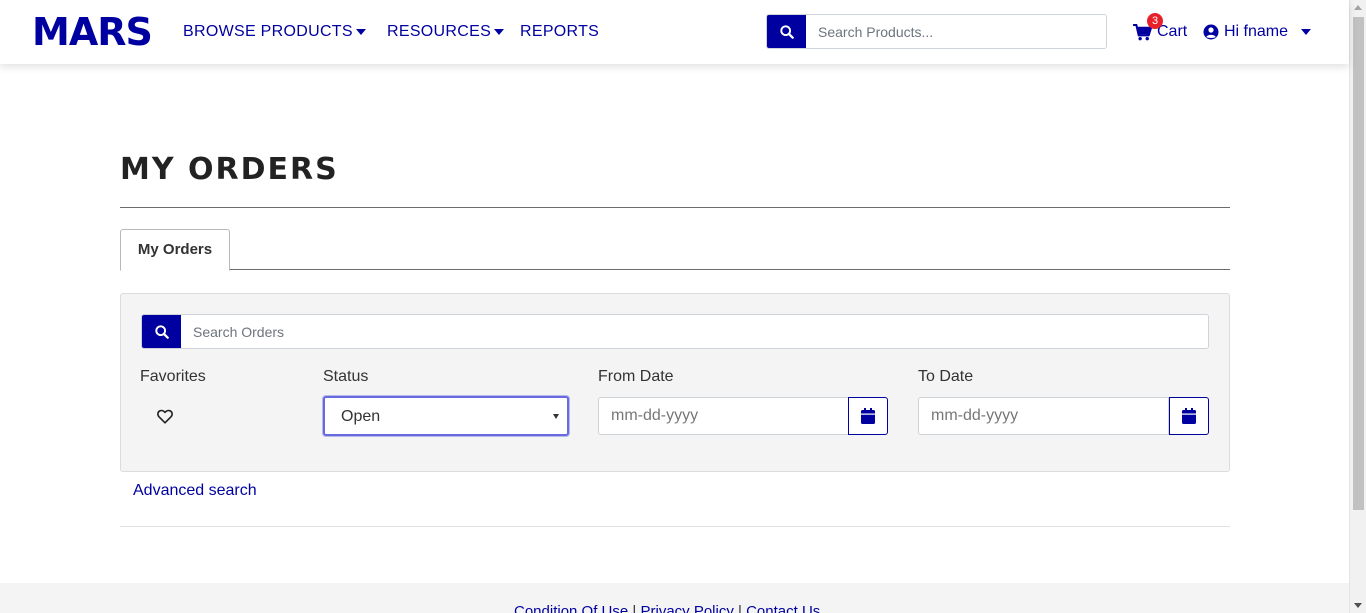 This screenshot has width=1366, height=613. I want to click on user-menu: Hi fname, so click(1257, 32).